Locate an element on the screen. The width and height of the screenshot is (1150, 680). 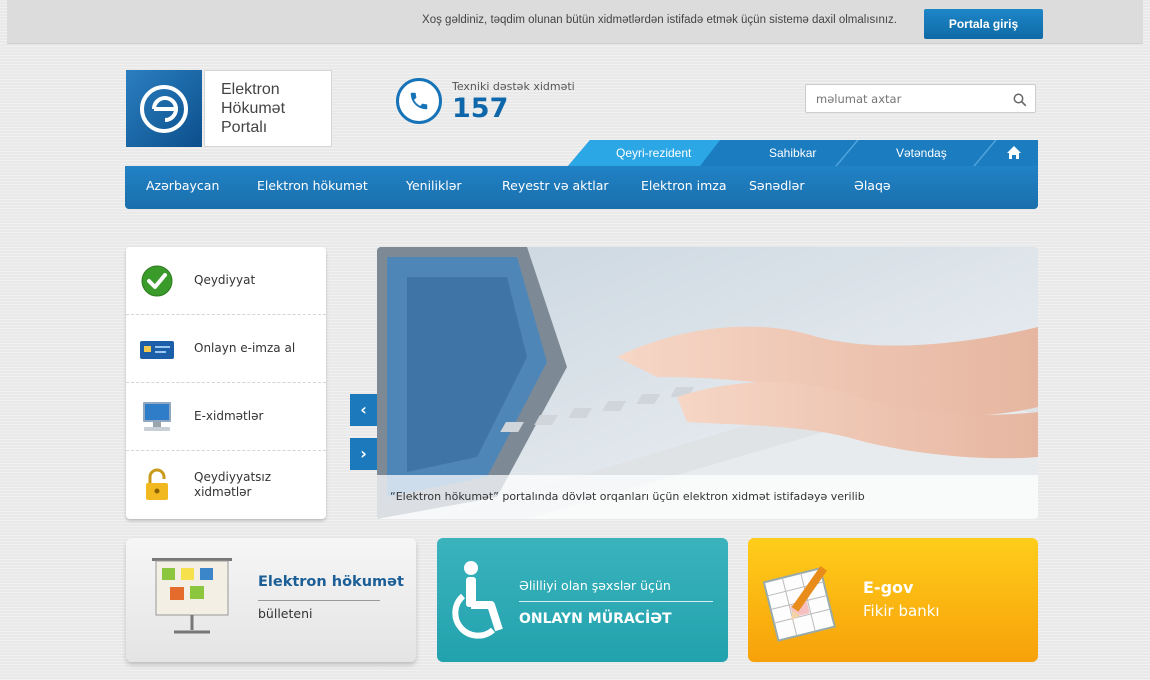
logo-text: Elektron Hökumət Portalı is located at coordinates (268, 108).